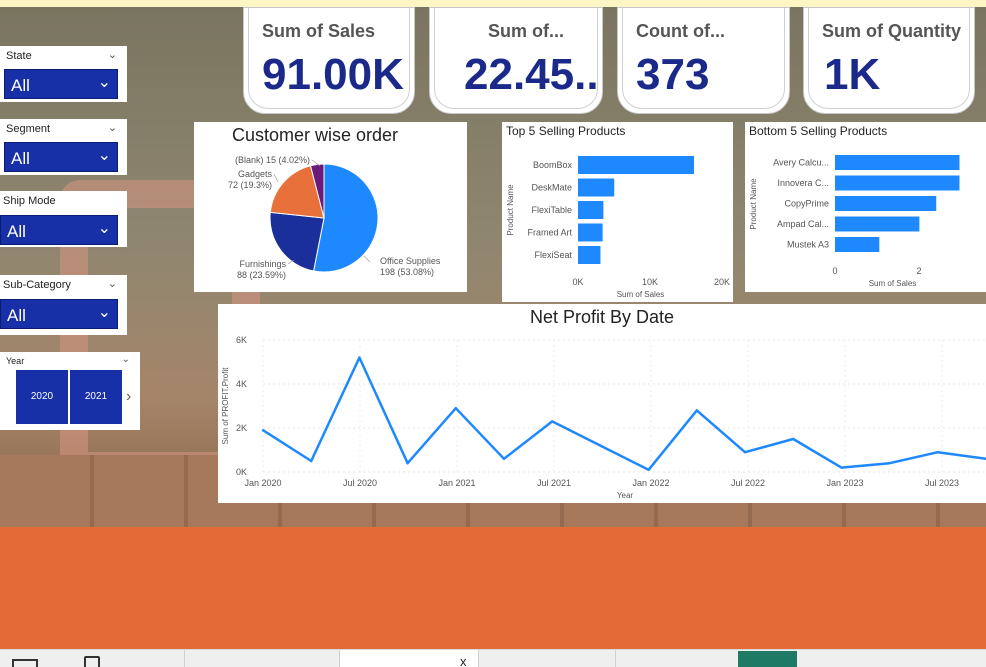 The height and width of the screenshot is (667, 986). Describe the element at coordinates (531, 74) in the screenshot. I see `kpi-value: 22.45..` at that location.